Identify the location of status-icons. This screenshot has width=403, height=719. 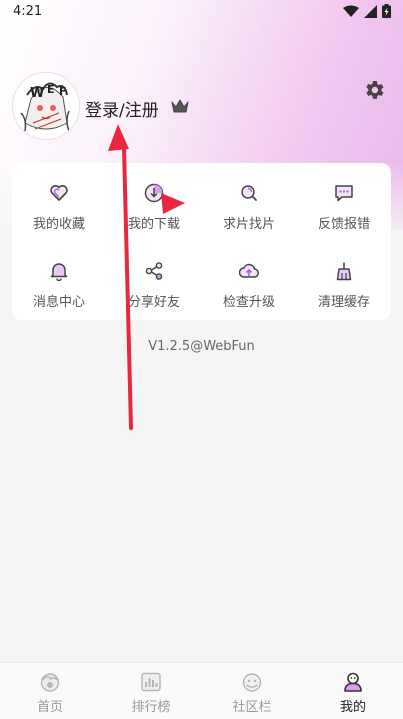
(367, 11).